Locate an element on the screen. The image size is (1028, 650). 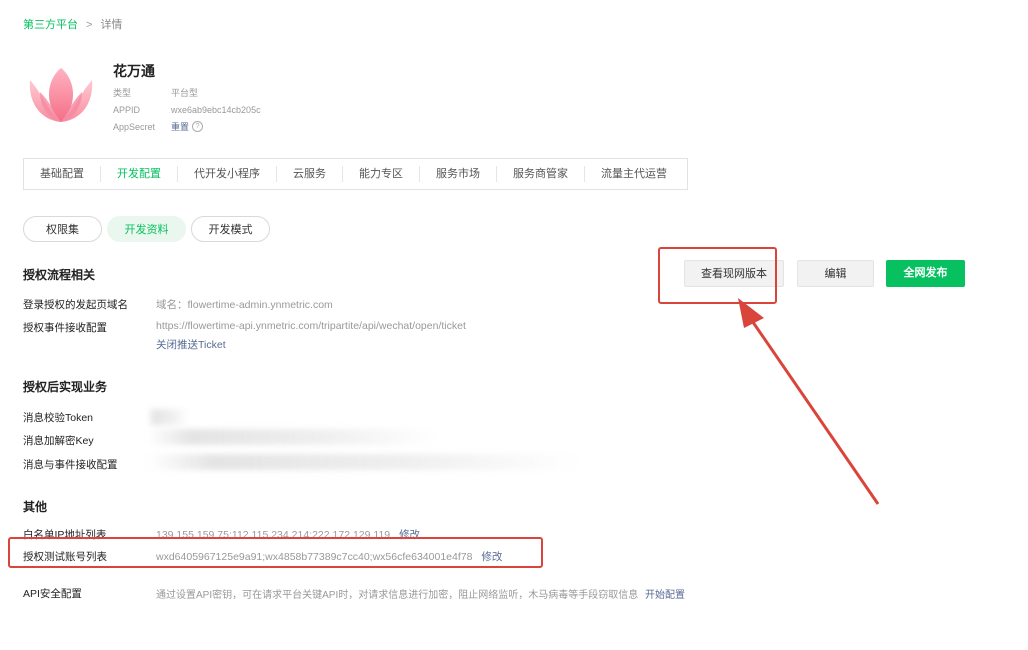
other-title: 其他 is located at coordinates (35, 507).